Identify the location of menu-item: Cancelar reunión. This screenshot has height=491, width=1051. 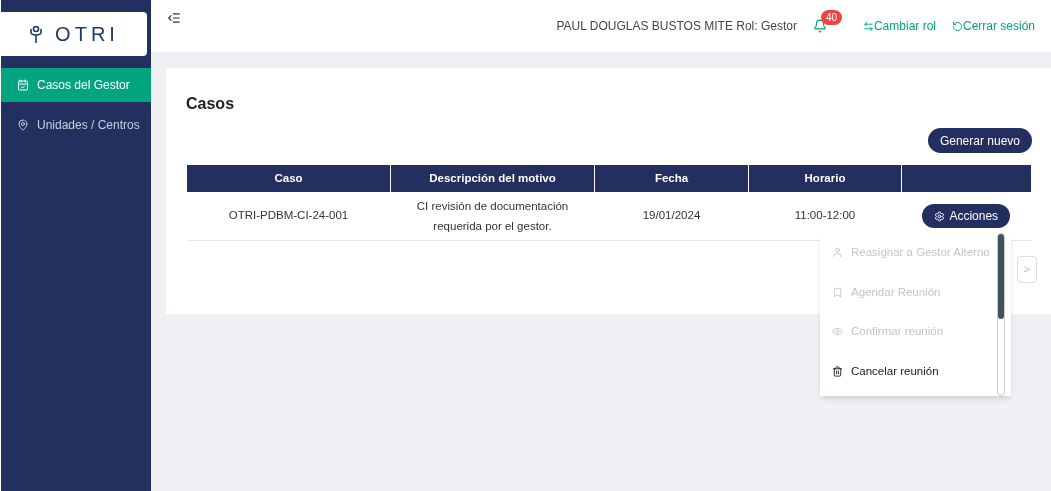
(915, 371).